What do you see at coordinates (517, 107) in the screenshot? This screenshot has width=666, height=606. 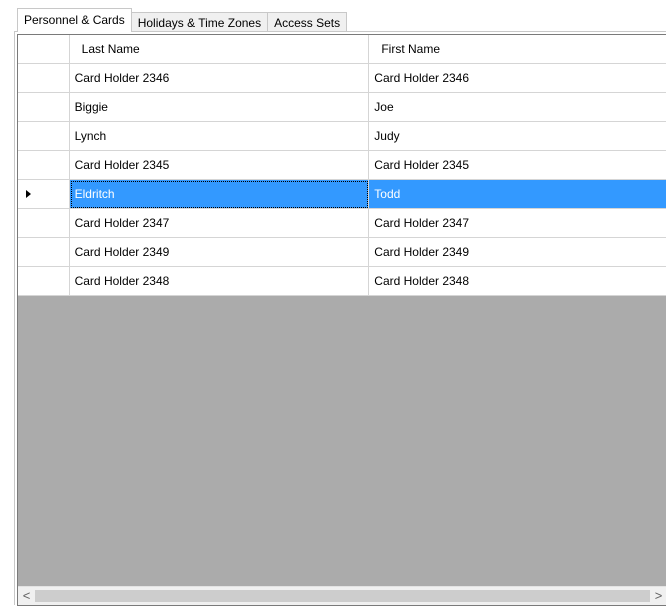 I see `first-name-cell: Joe` at bounding box center [517, 107].